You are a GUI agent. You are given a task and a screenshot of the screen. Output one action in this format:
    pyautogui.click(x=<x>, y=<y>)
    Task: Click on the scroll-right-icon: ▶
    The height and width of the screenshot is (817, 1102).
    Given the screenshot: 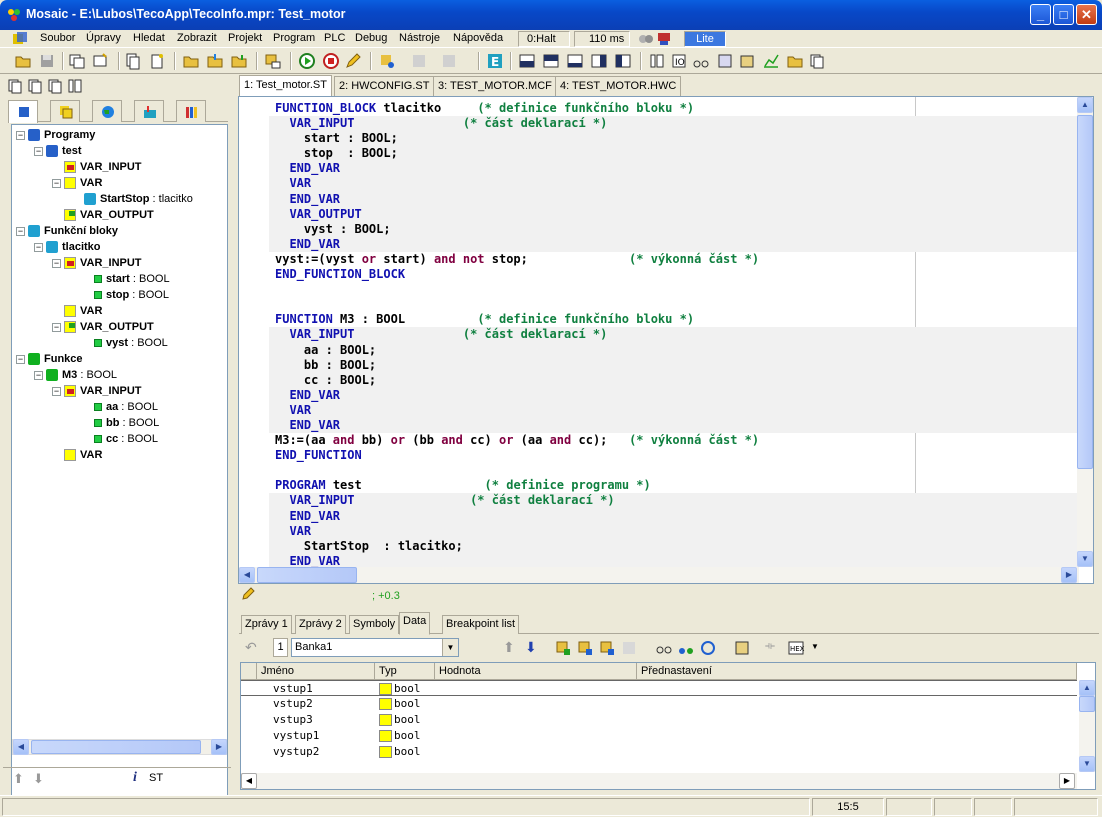 What is the action you would take?
    pyautogui.click(x=219, y=747)
    